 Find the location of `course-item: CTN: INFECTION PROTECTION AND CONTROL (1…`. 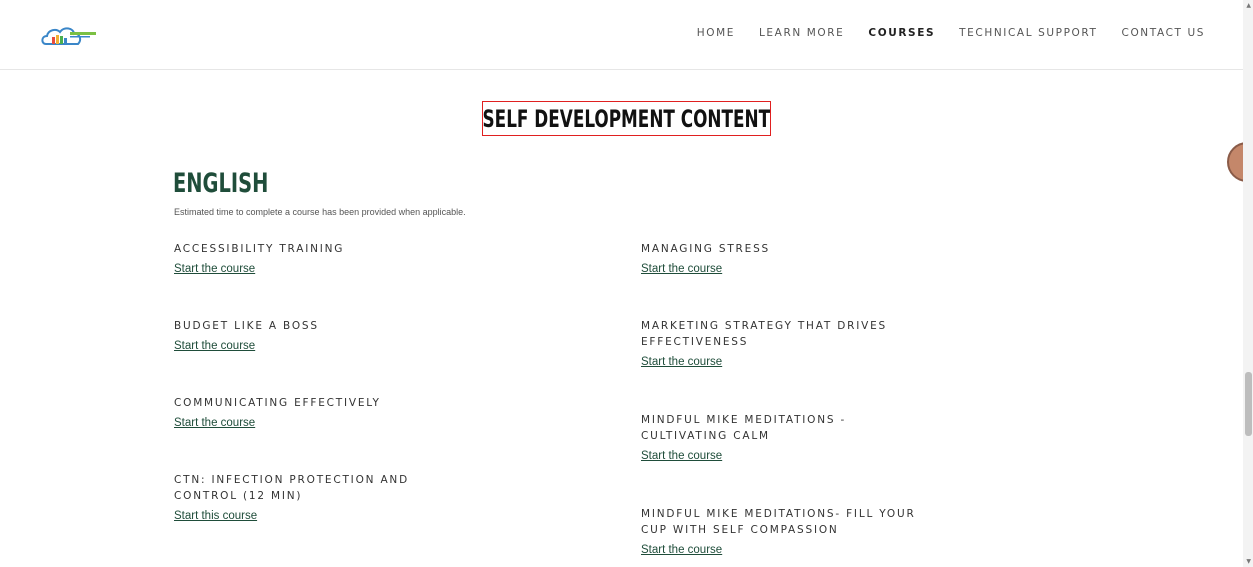

course-item: CTN: INFECTION PROTECTION AND CONTROL (1… is located at coordinates (304, 497).